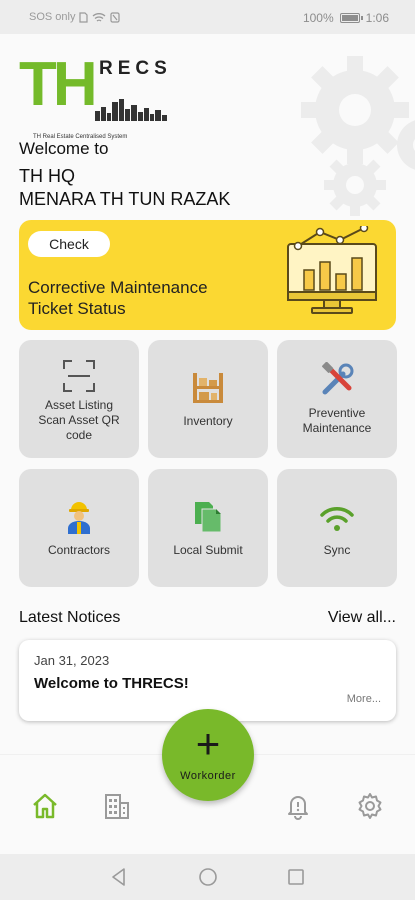 Image resolution: width=415 pixels, height=900 pixels. What do you see at coordinates (337, 519) in the screenshot?
I see `wifi-icon` at bounding box center [337, 519].